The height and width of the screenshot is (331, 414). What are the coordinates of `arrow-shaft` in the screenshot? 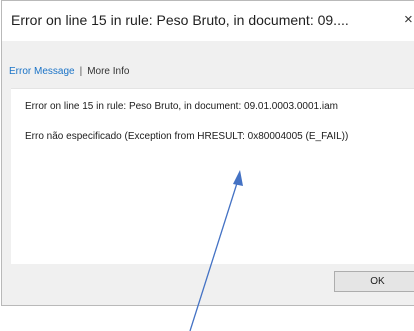 It's located at (214, 255).